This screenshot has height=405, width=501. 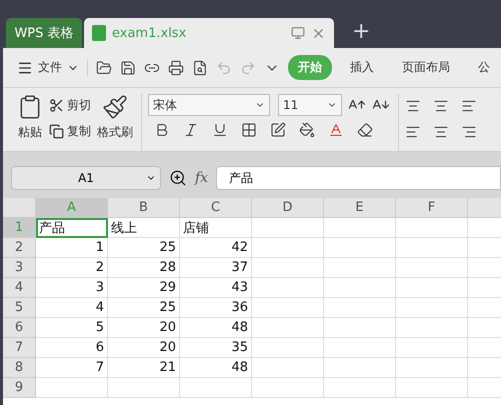 I want to click on row-header: 9, so click(x=19, y=388).